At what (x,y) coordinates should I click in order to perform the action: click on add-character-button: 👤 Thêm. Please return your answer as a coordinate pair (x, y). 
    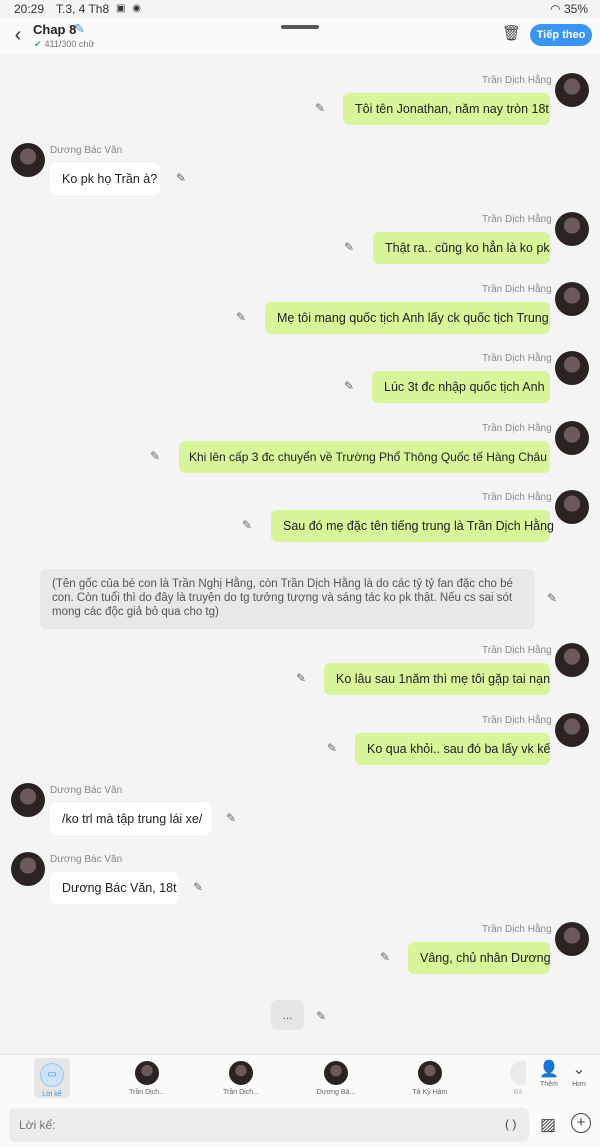
    Looking at the image, I should click on (549, 1073).